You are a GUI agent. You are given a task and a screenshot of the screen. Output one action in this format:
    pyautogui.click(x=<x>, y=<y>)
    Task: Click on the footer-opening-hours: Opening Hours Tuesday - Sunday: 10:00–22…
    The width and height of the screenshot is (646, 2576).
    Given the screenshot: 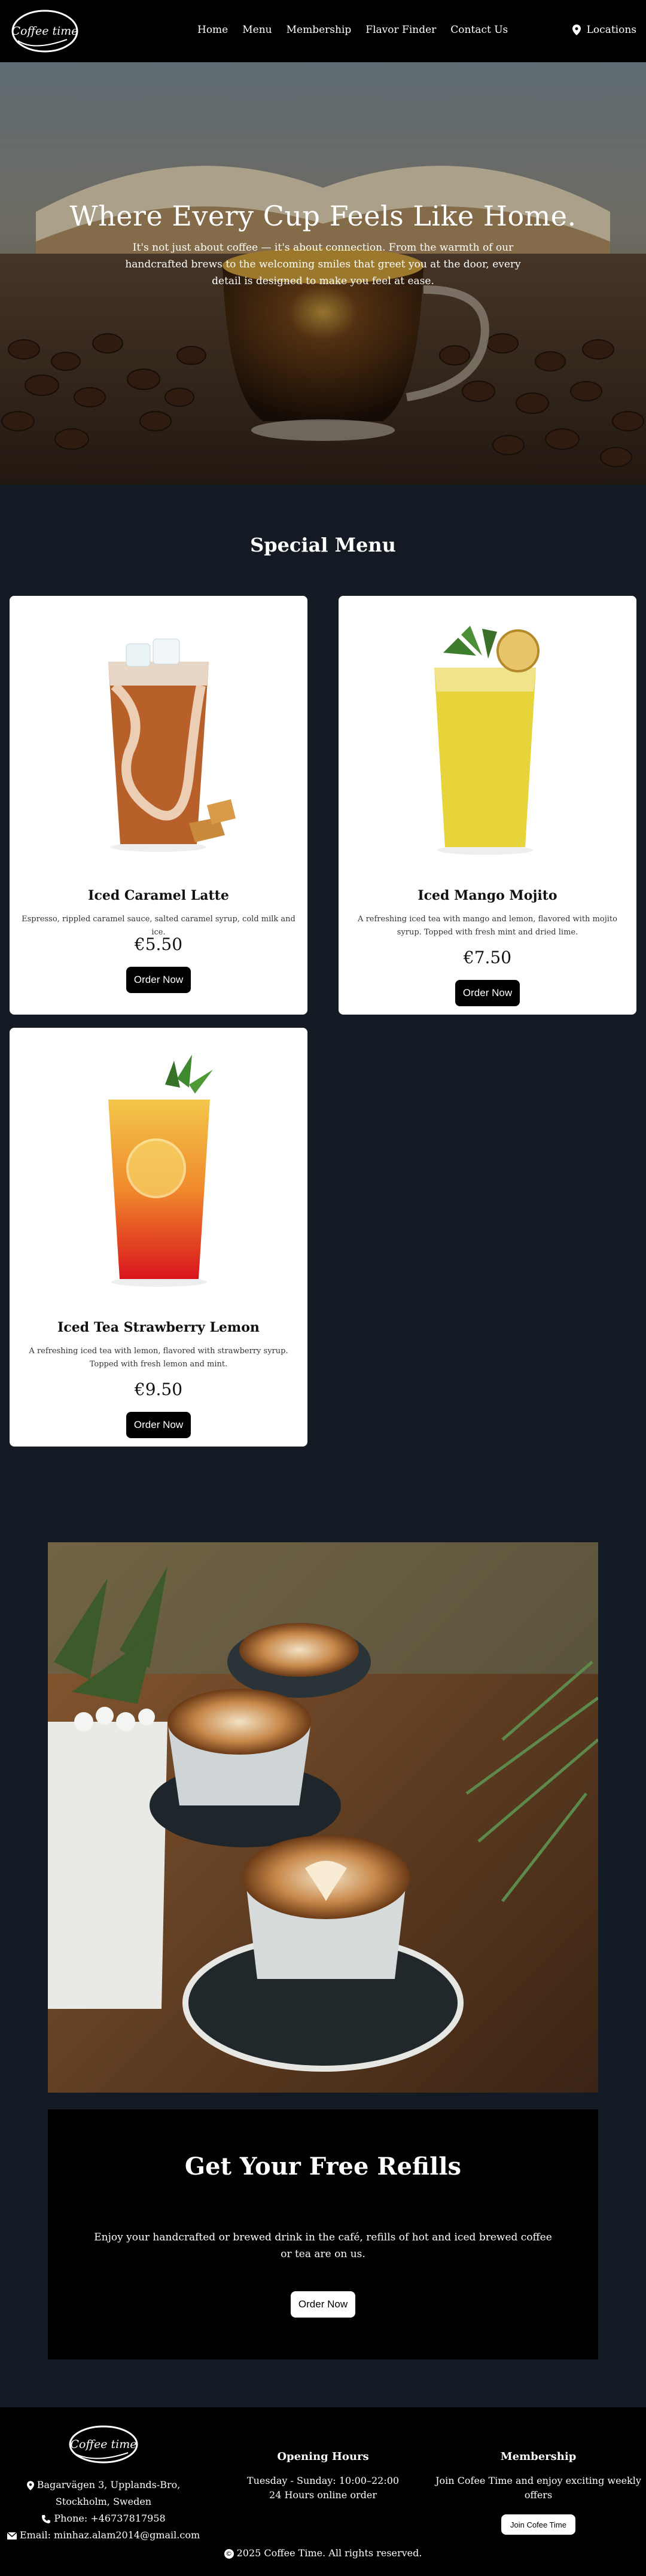 What is the action you would take?
    pyautogui.click(x=323, y=2476)
    